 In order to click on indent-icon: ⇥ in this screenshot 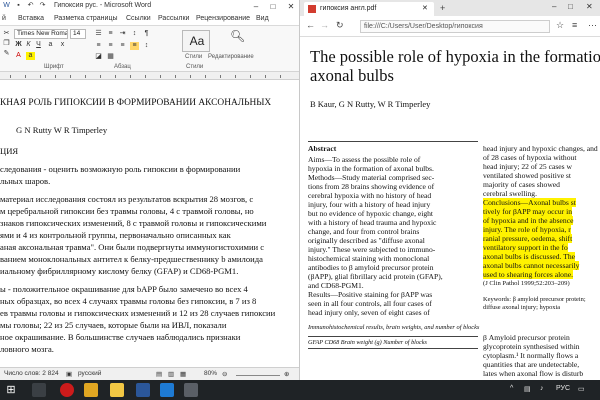, I will do `click(122, 34)`.